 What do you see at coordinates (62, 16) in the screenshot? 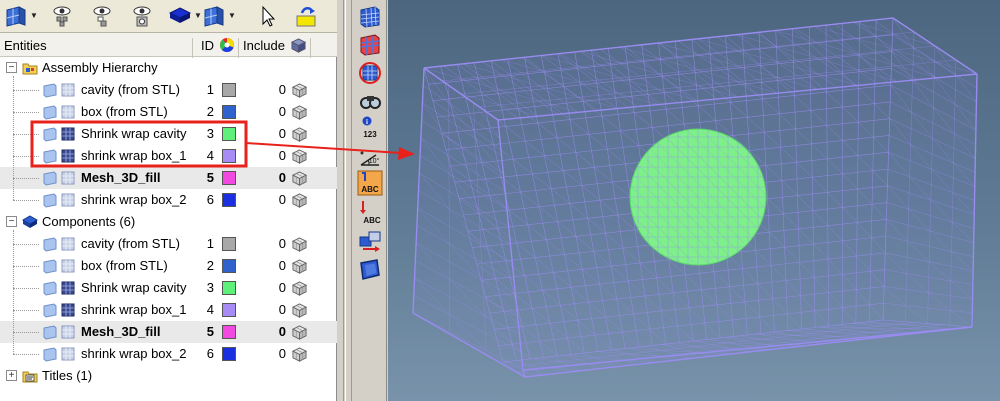
I see `show-hide-icon` at bounding box center [62, 16].